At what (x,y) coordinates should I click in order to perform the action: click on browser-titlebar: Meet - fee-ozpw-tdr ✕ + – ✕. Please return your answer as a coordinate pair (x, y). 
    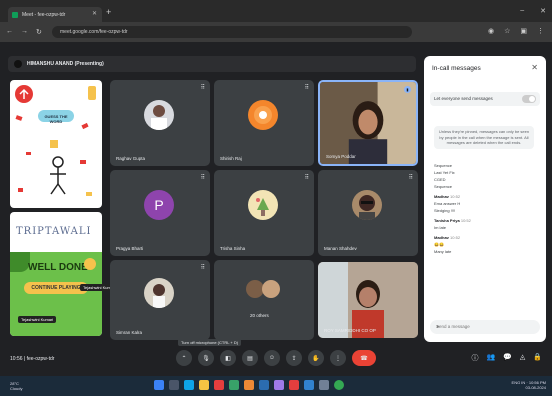
    Looking at the image, I should click on (276, 11).